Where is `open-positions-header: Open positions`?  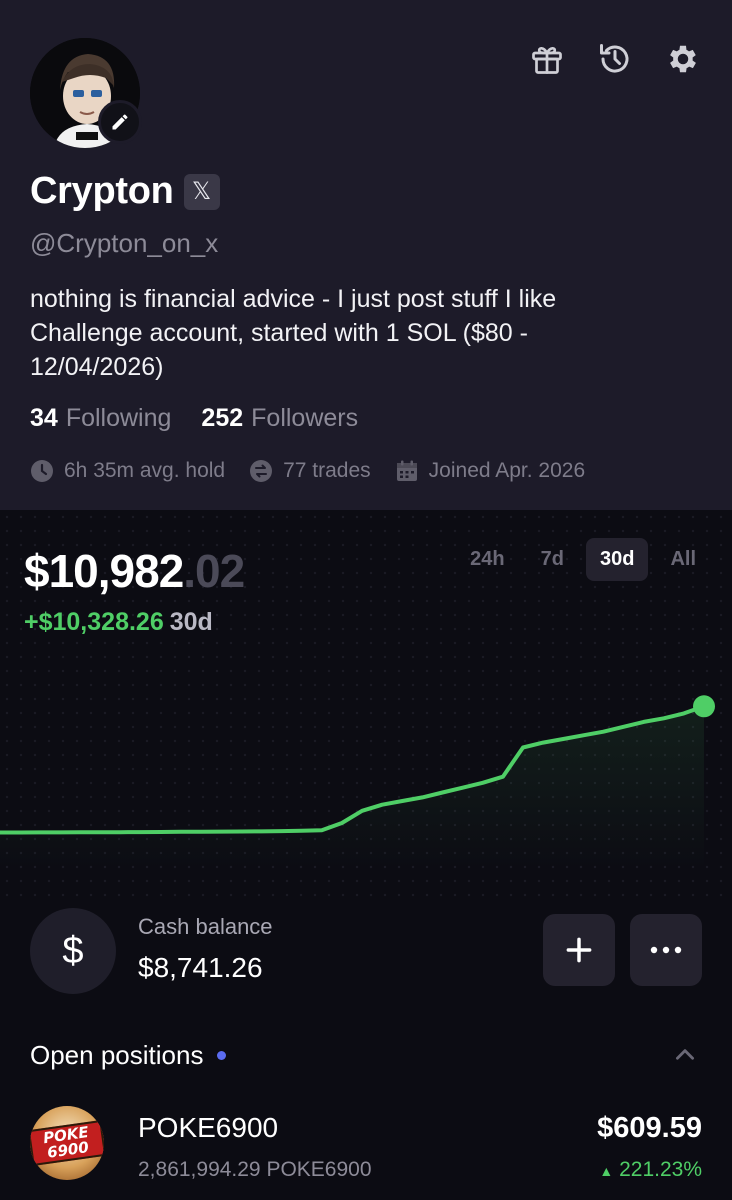 open-positions-header: Open positions is located at coordinates (128, 1055).